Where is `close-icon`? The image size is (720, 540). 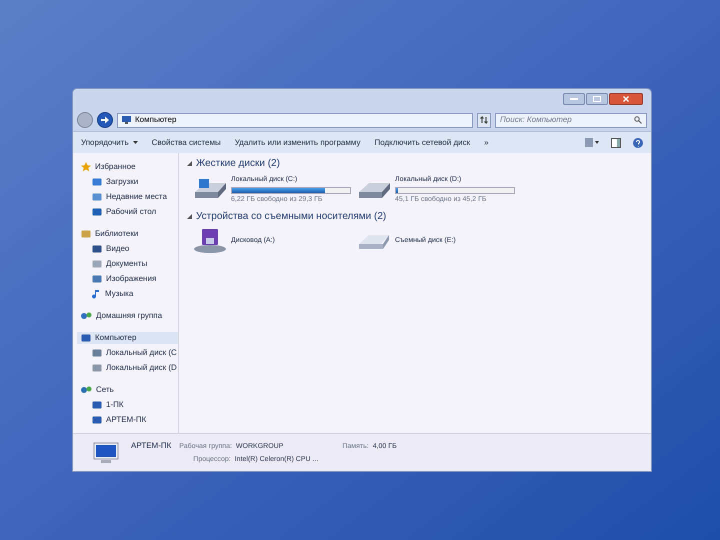 close-icon is located at coordinates (626, 99).